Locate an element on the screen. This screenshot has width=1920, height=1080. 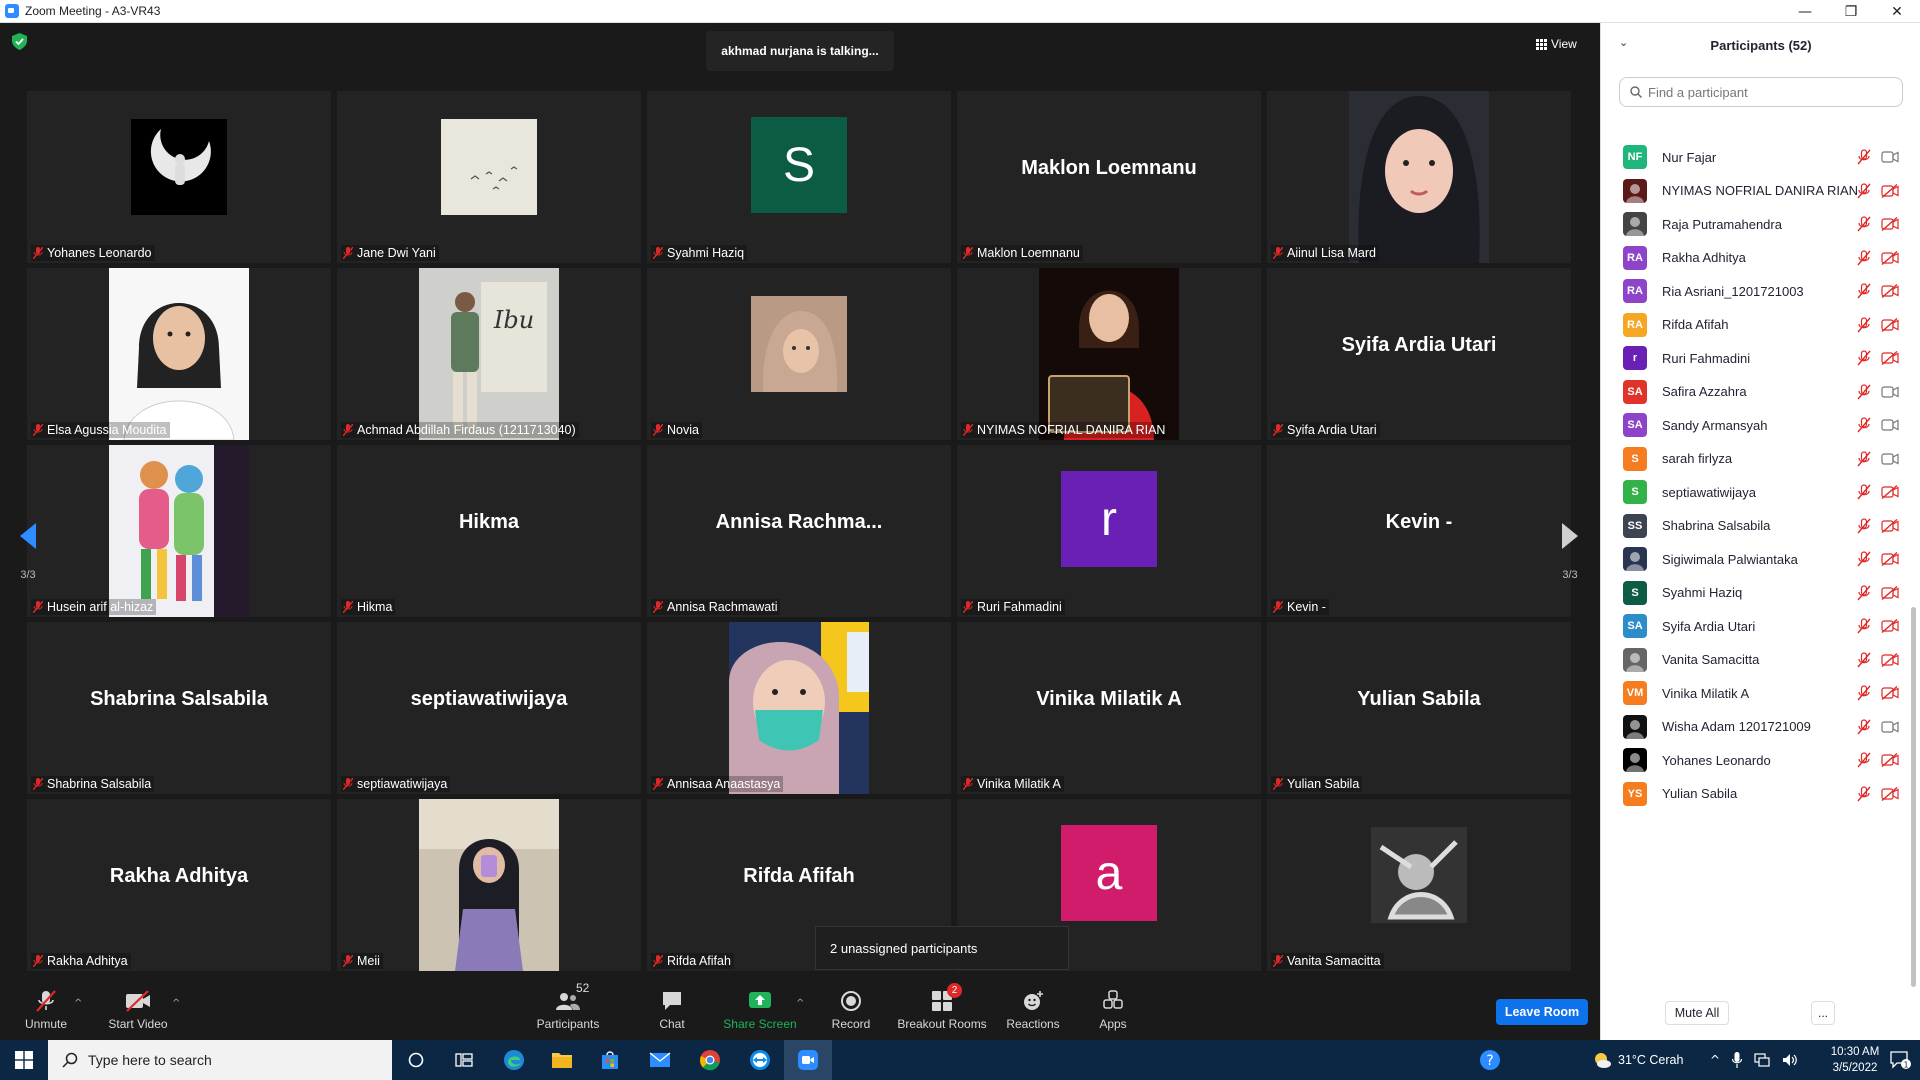
chevron-down-icon: ⌄ is located at coordinates (1623, 42).